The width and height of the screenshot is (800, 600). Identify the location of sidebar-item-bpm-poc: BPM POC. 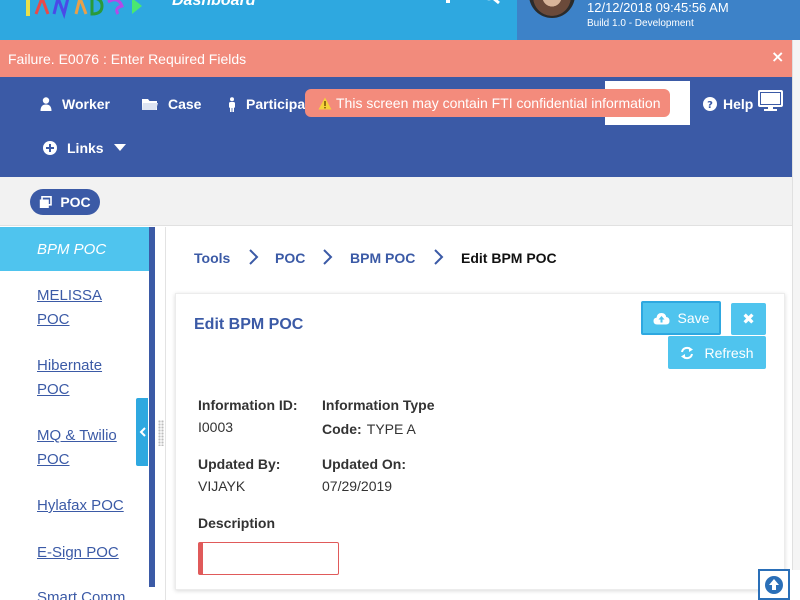
(74, 249).